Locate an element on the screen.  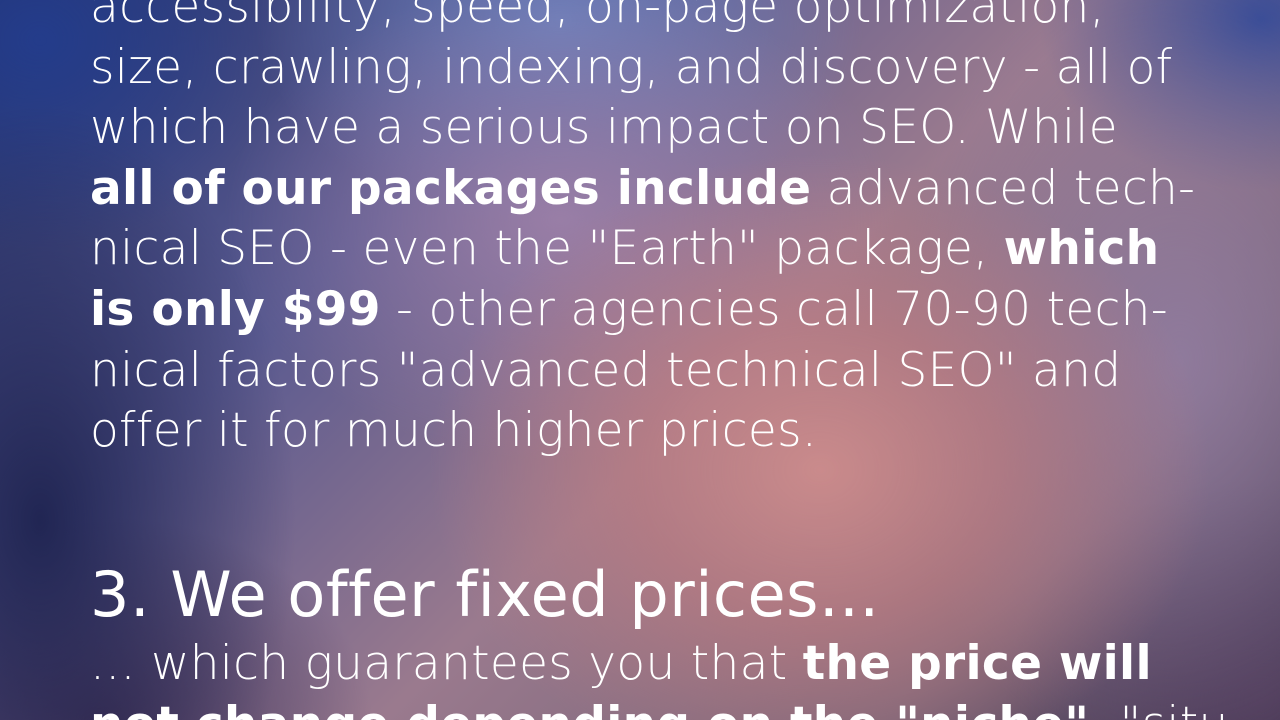
bold-text: all of our packages include is located at coordinates (451, 188).